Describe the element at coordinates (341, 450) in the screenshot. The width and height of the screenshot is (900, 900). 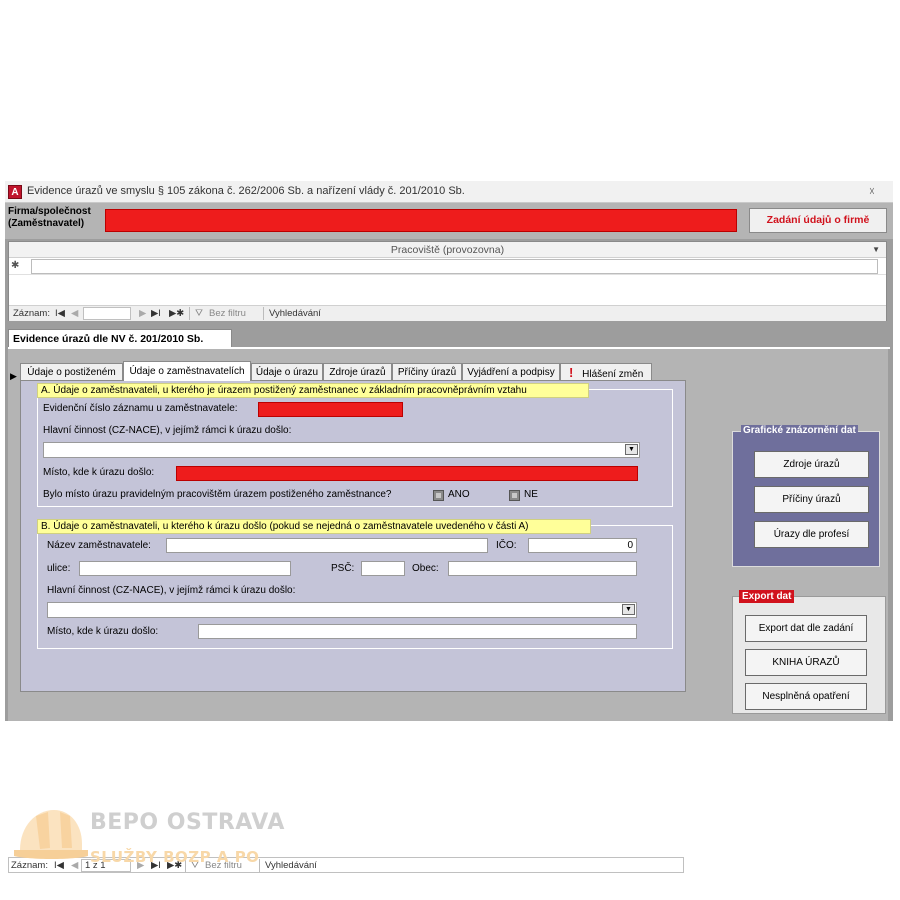
I see `activity-select-a: ▼` at that location.